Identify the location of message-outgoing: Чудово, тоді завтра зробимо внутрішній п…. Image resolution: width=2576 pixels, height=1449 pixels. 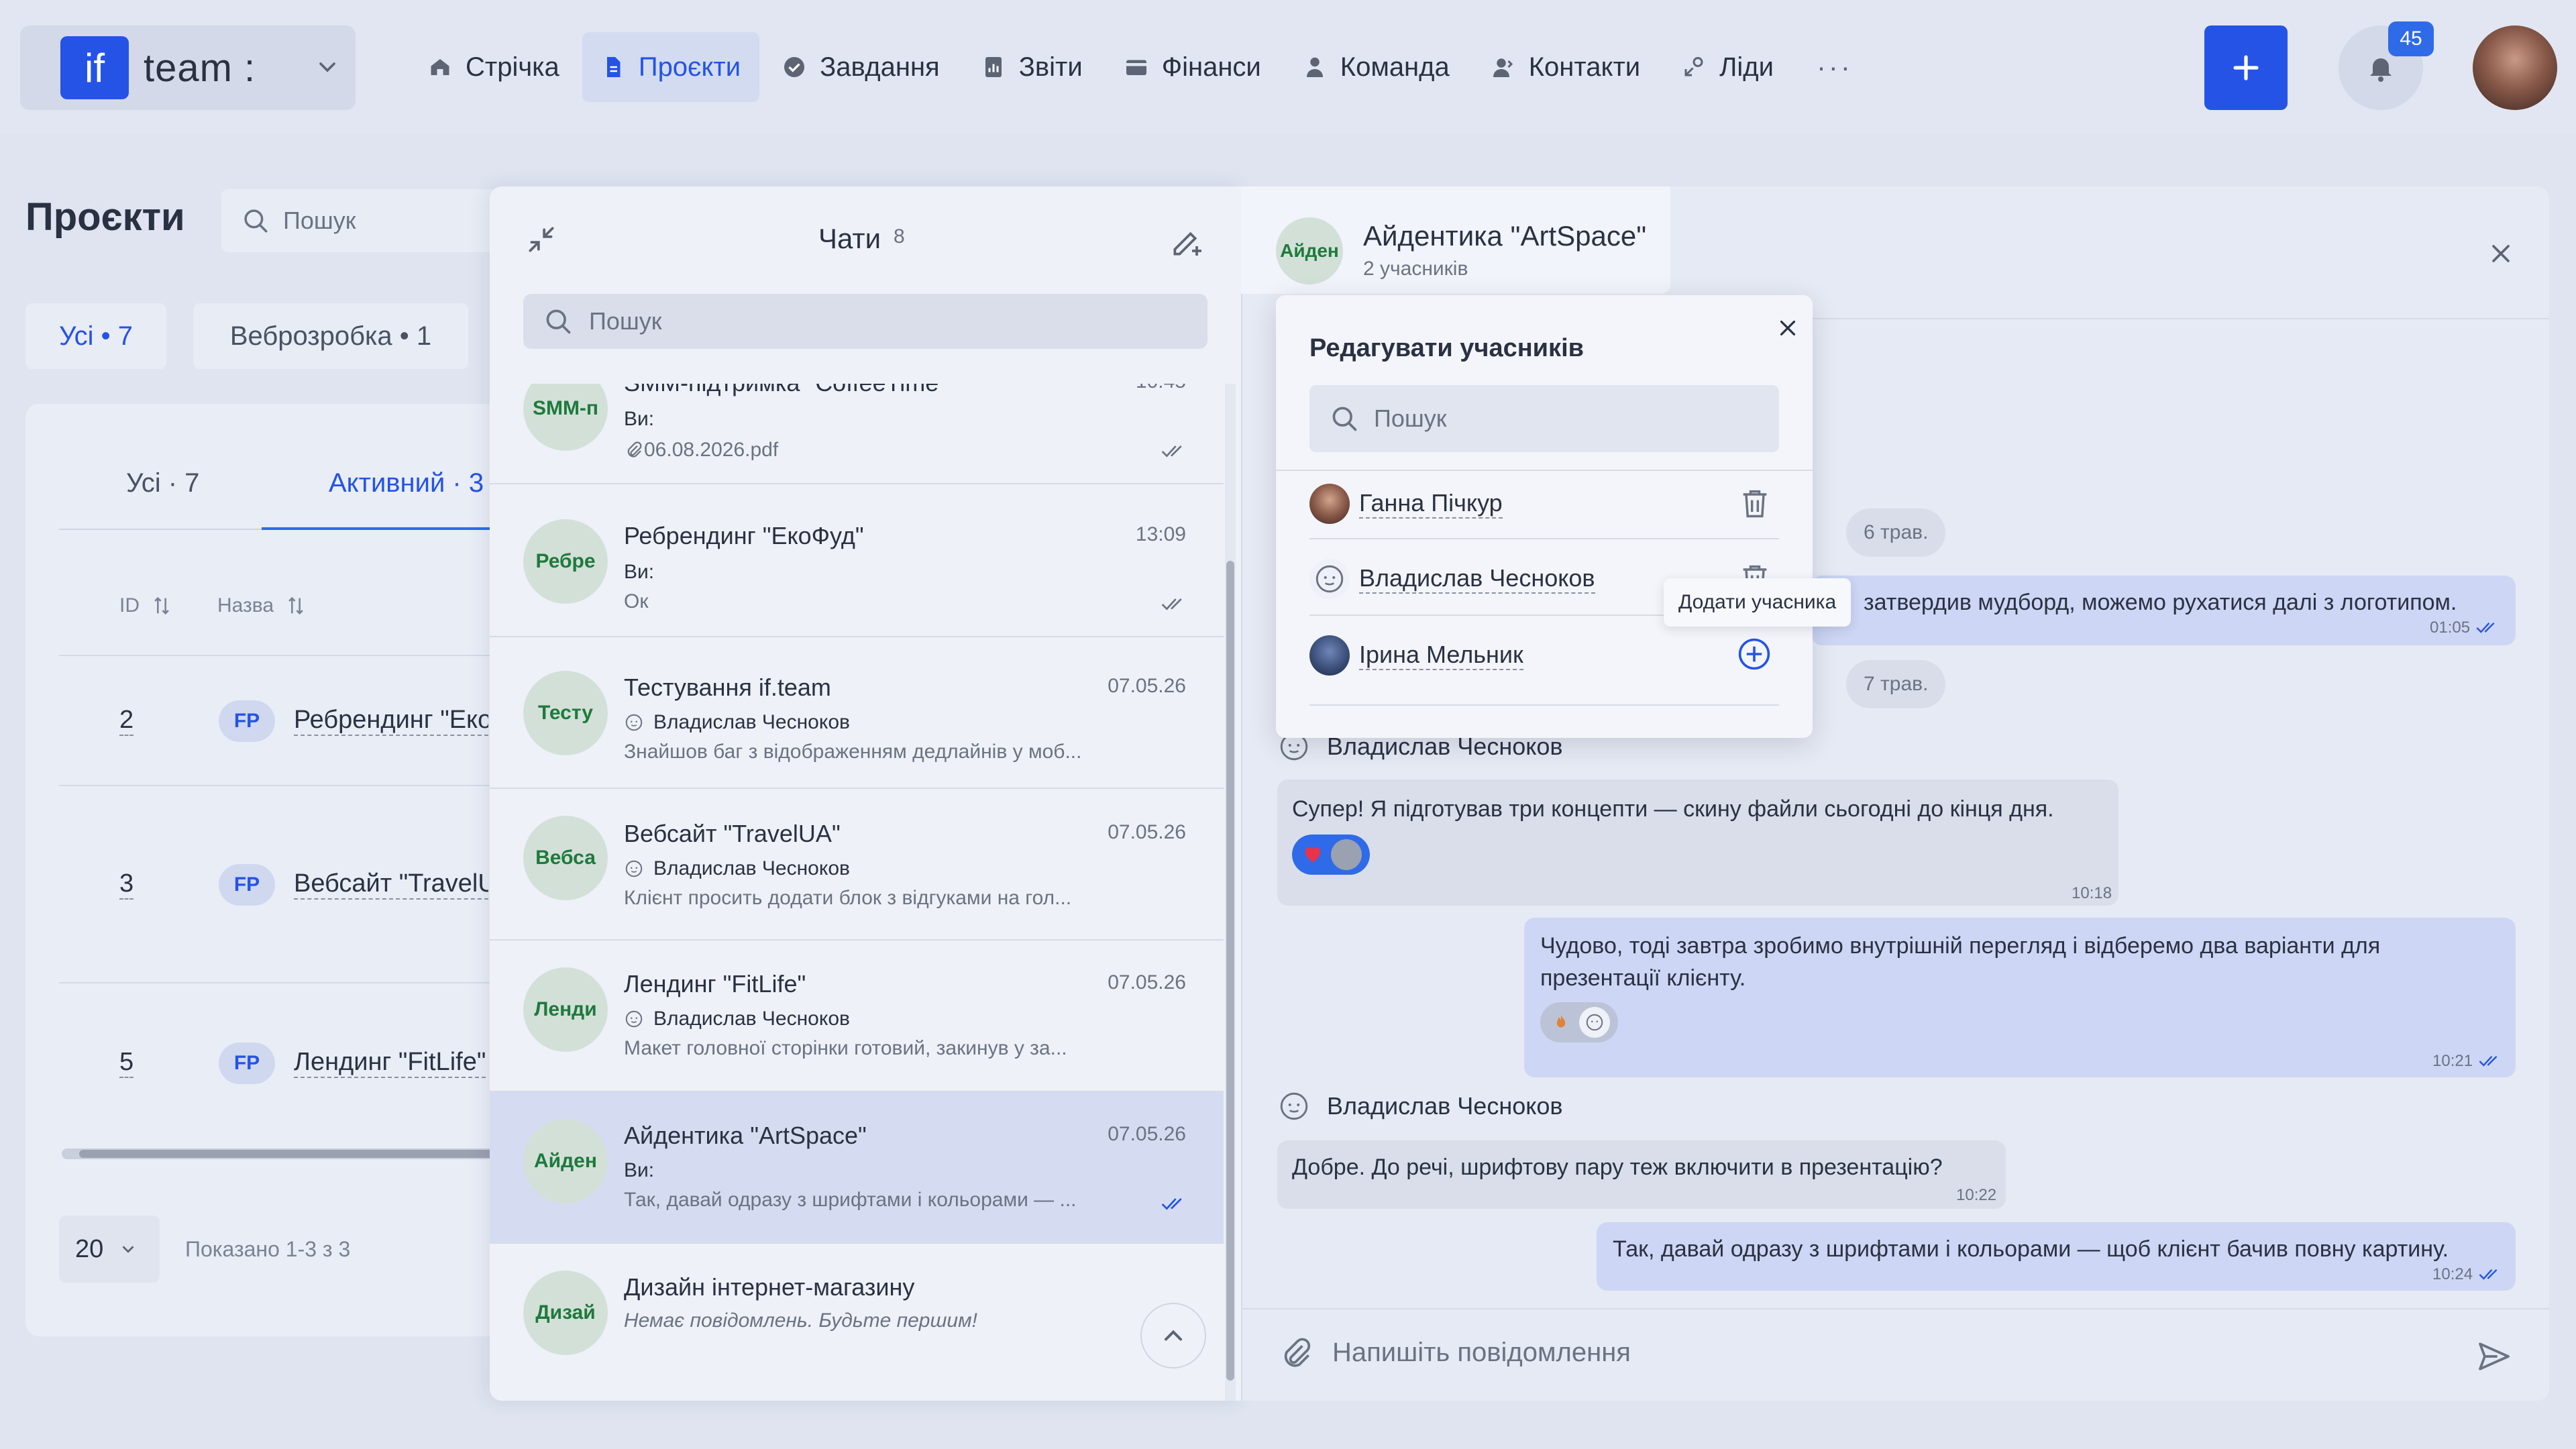
(2020, 997).